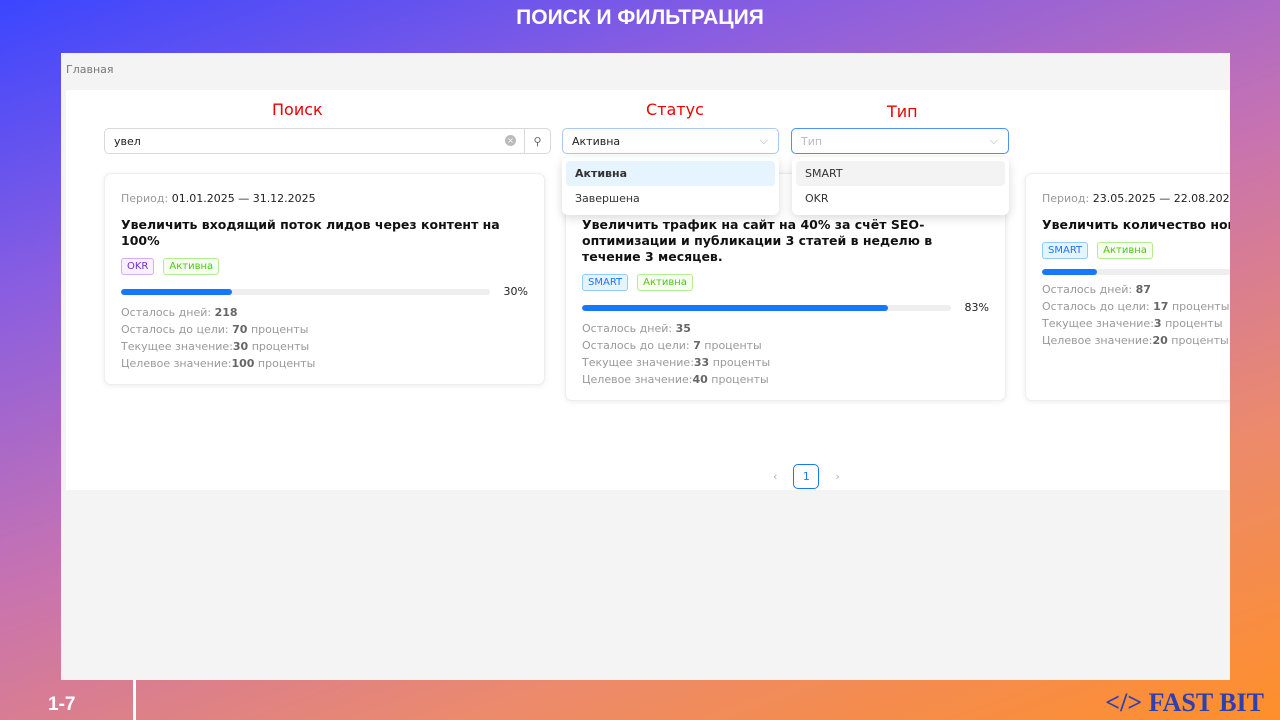 The height and width of the screenshot is (720, 1280). I want to click on search-label: Поиск, so click(297, 109).